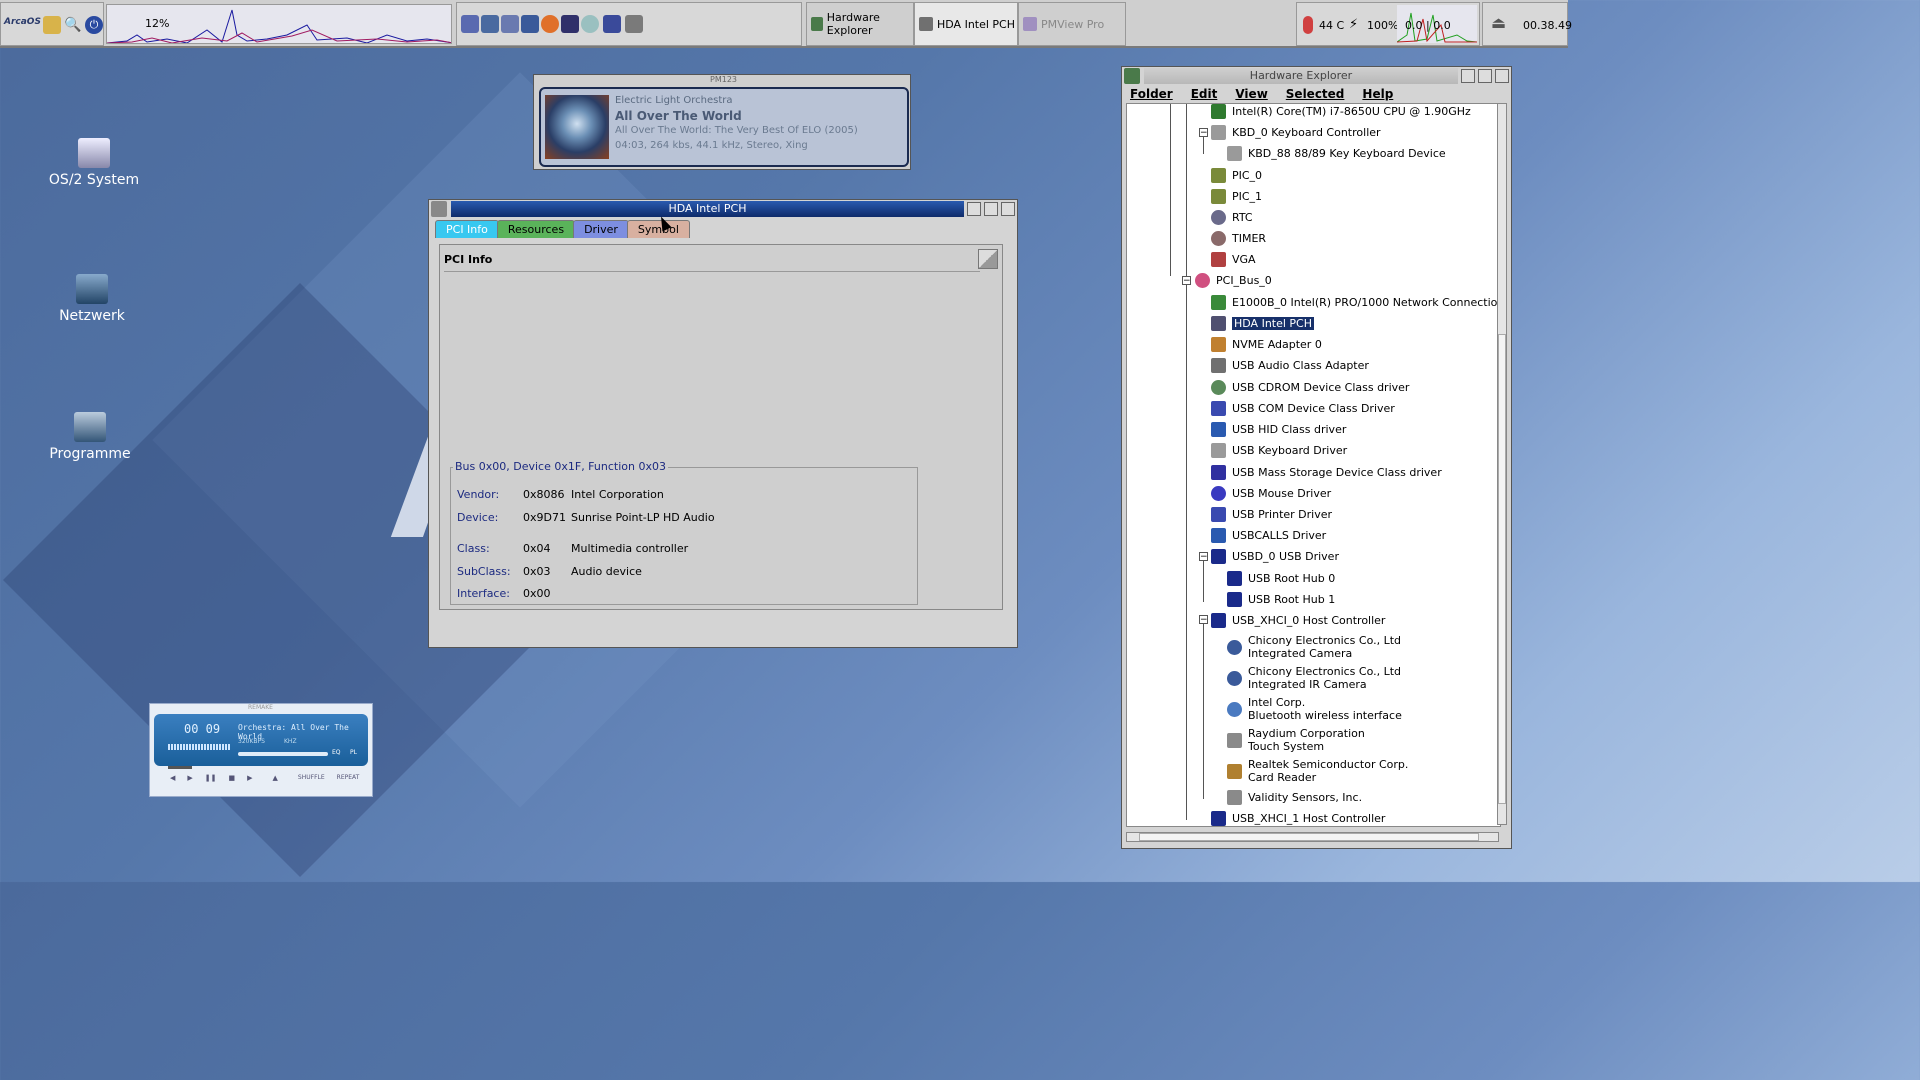  I want to click on tree-item-usb-cdrom: USB CDROM Device Class driver, so click(1310, 387).